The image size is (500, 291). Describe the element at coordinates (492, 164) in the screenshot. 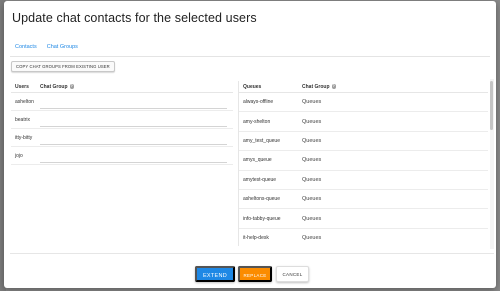

I see `queues-scrollbar` at that location.